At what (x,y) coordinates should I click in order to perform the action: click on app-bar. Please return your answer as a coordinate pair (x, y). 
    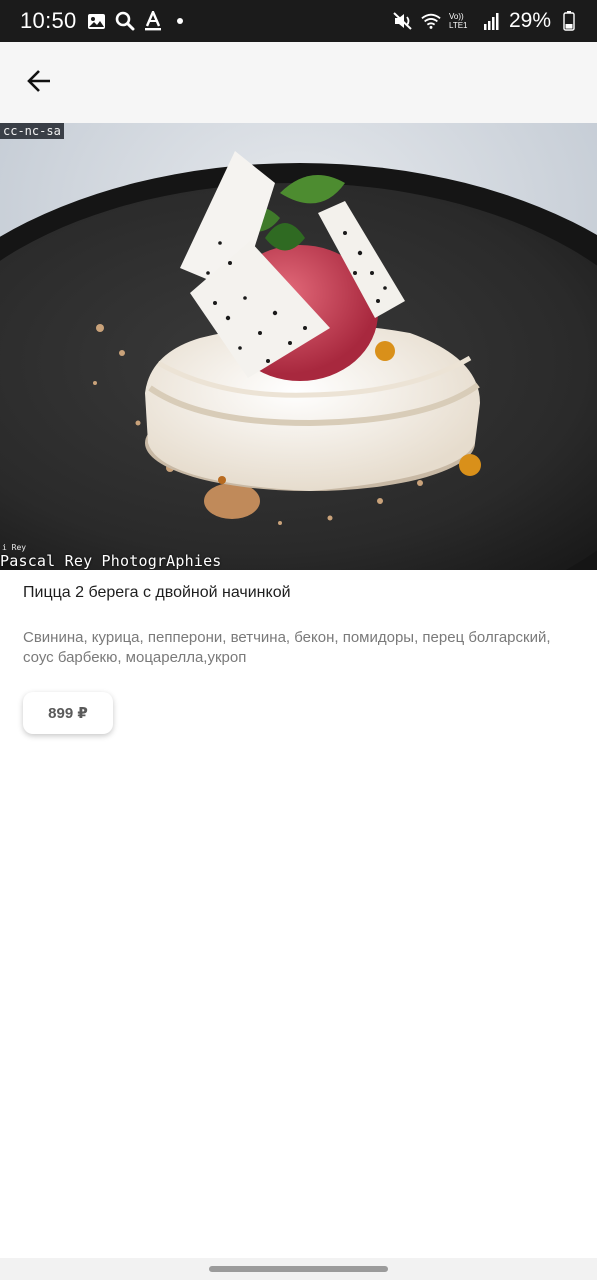
    Looking at the image, I should click on (298, 82).